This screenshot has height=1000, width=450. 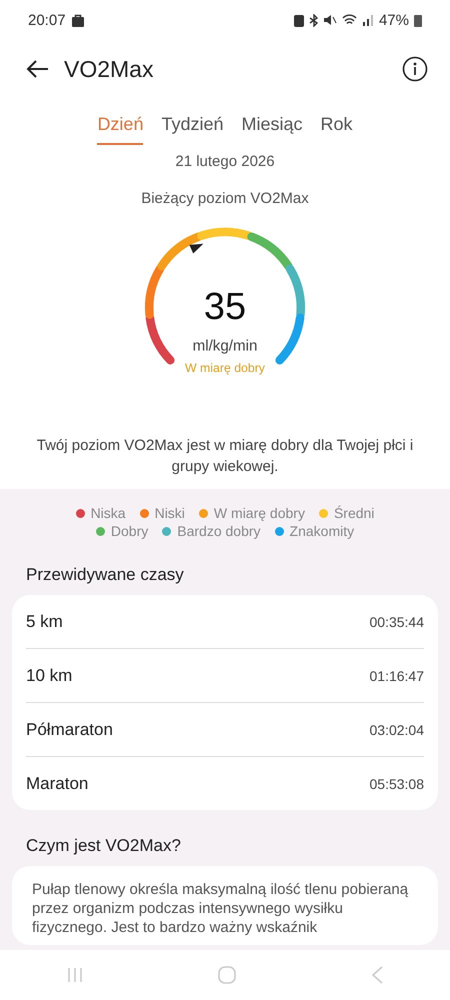 What do you see at coordinates (415, 69) in the screenshot?
I see `info-icon` at bounding box center [415, 69].